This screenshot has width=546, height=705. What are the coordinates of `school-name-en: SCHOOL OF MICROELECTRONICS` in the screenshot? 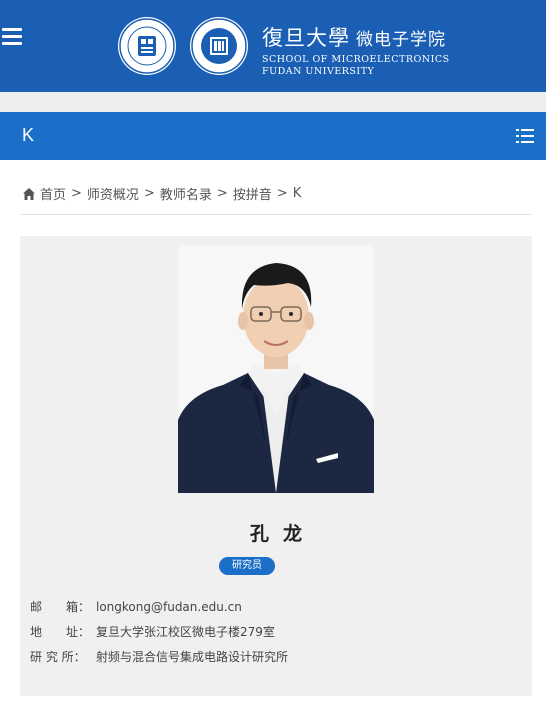 It's located at (356, 59).